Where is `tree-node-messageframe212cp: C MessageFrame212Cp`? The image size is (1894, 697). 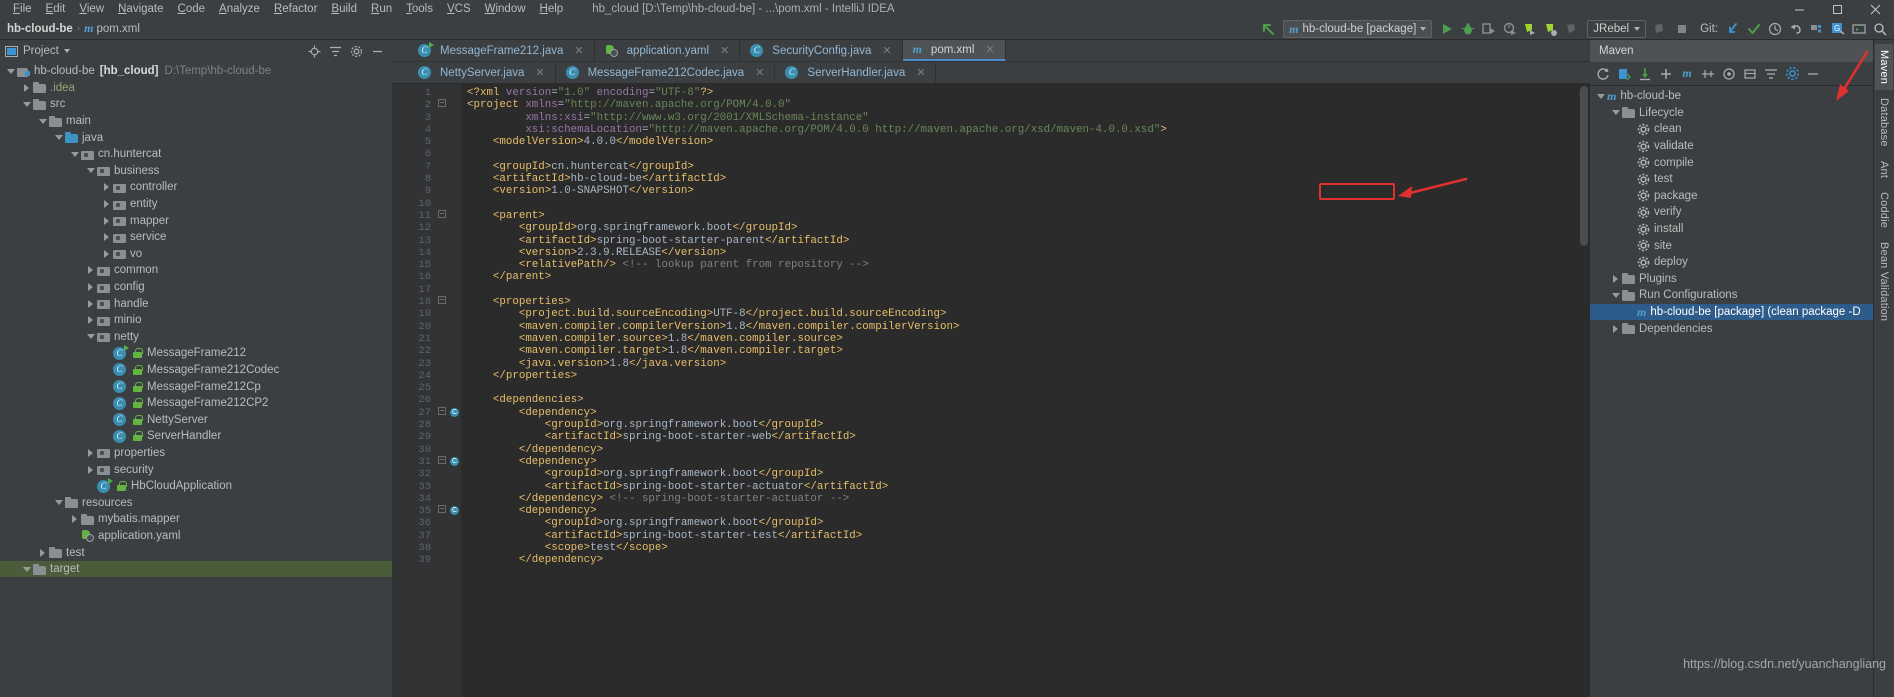 tree-node-messageframe212cp: C MessageFrame212Cp is located at coordinates (196, 386).